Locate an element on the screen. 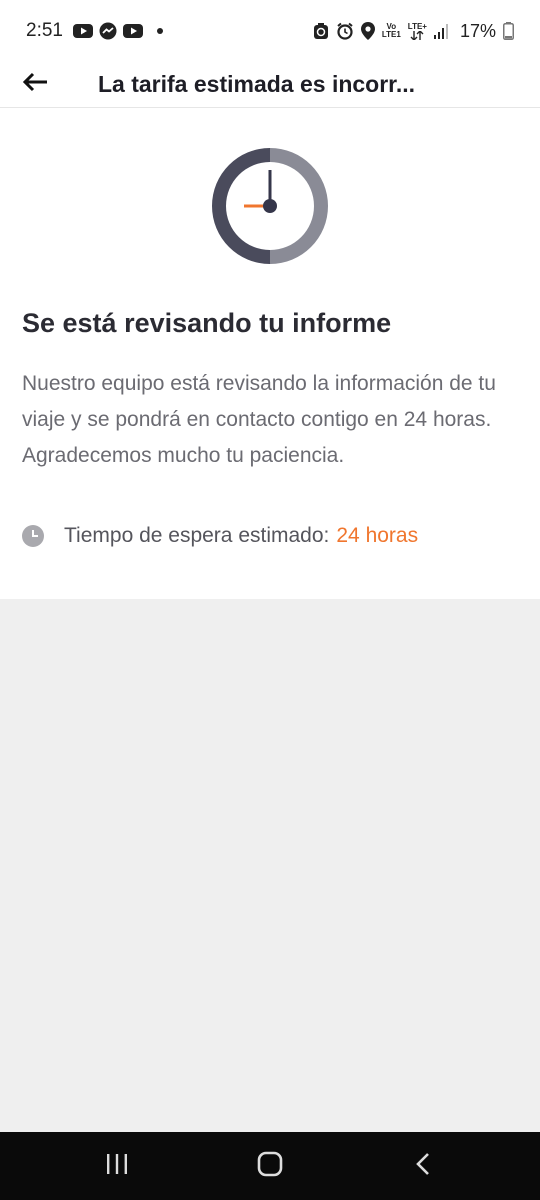  arrow-left-icon is located at coordinates (35, 84).